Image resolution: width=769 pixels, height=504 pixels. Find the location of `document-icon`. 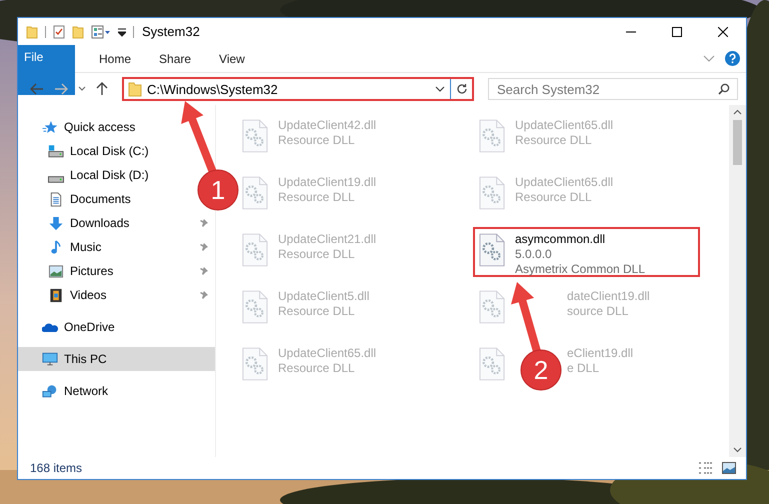

document-icon is located at coordinates (56, 199).